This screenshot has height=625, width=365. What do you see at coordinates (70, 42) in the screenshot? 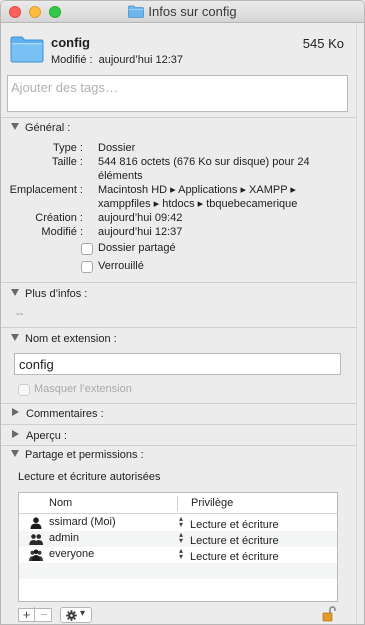
I see `file-name: config` at bounding box center [70, 42].